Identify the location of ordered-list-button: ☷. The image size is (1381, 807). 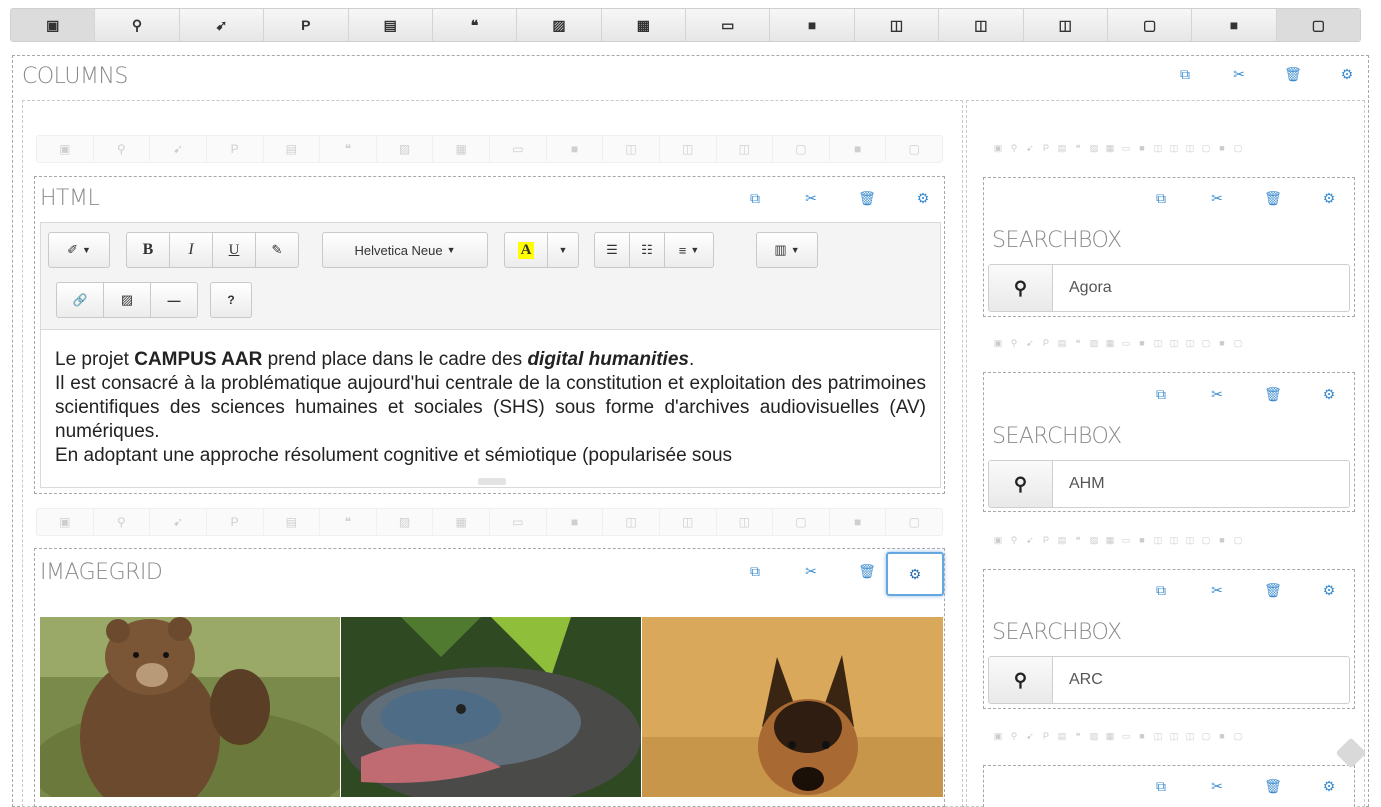
(647, 250).